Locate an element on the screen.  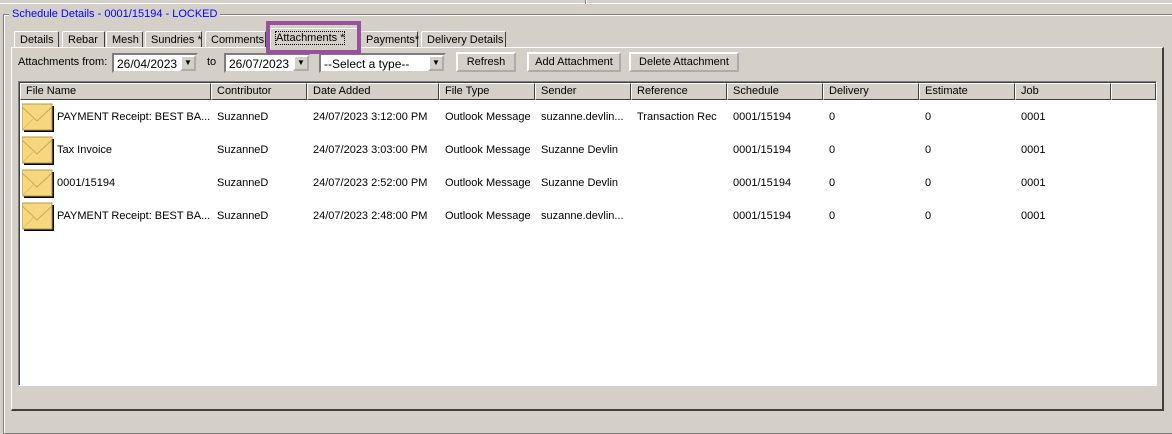
tab-comments: Comments is located at coordinates (235, 39).